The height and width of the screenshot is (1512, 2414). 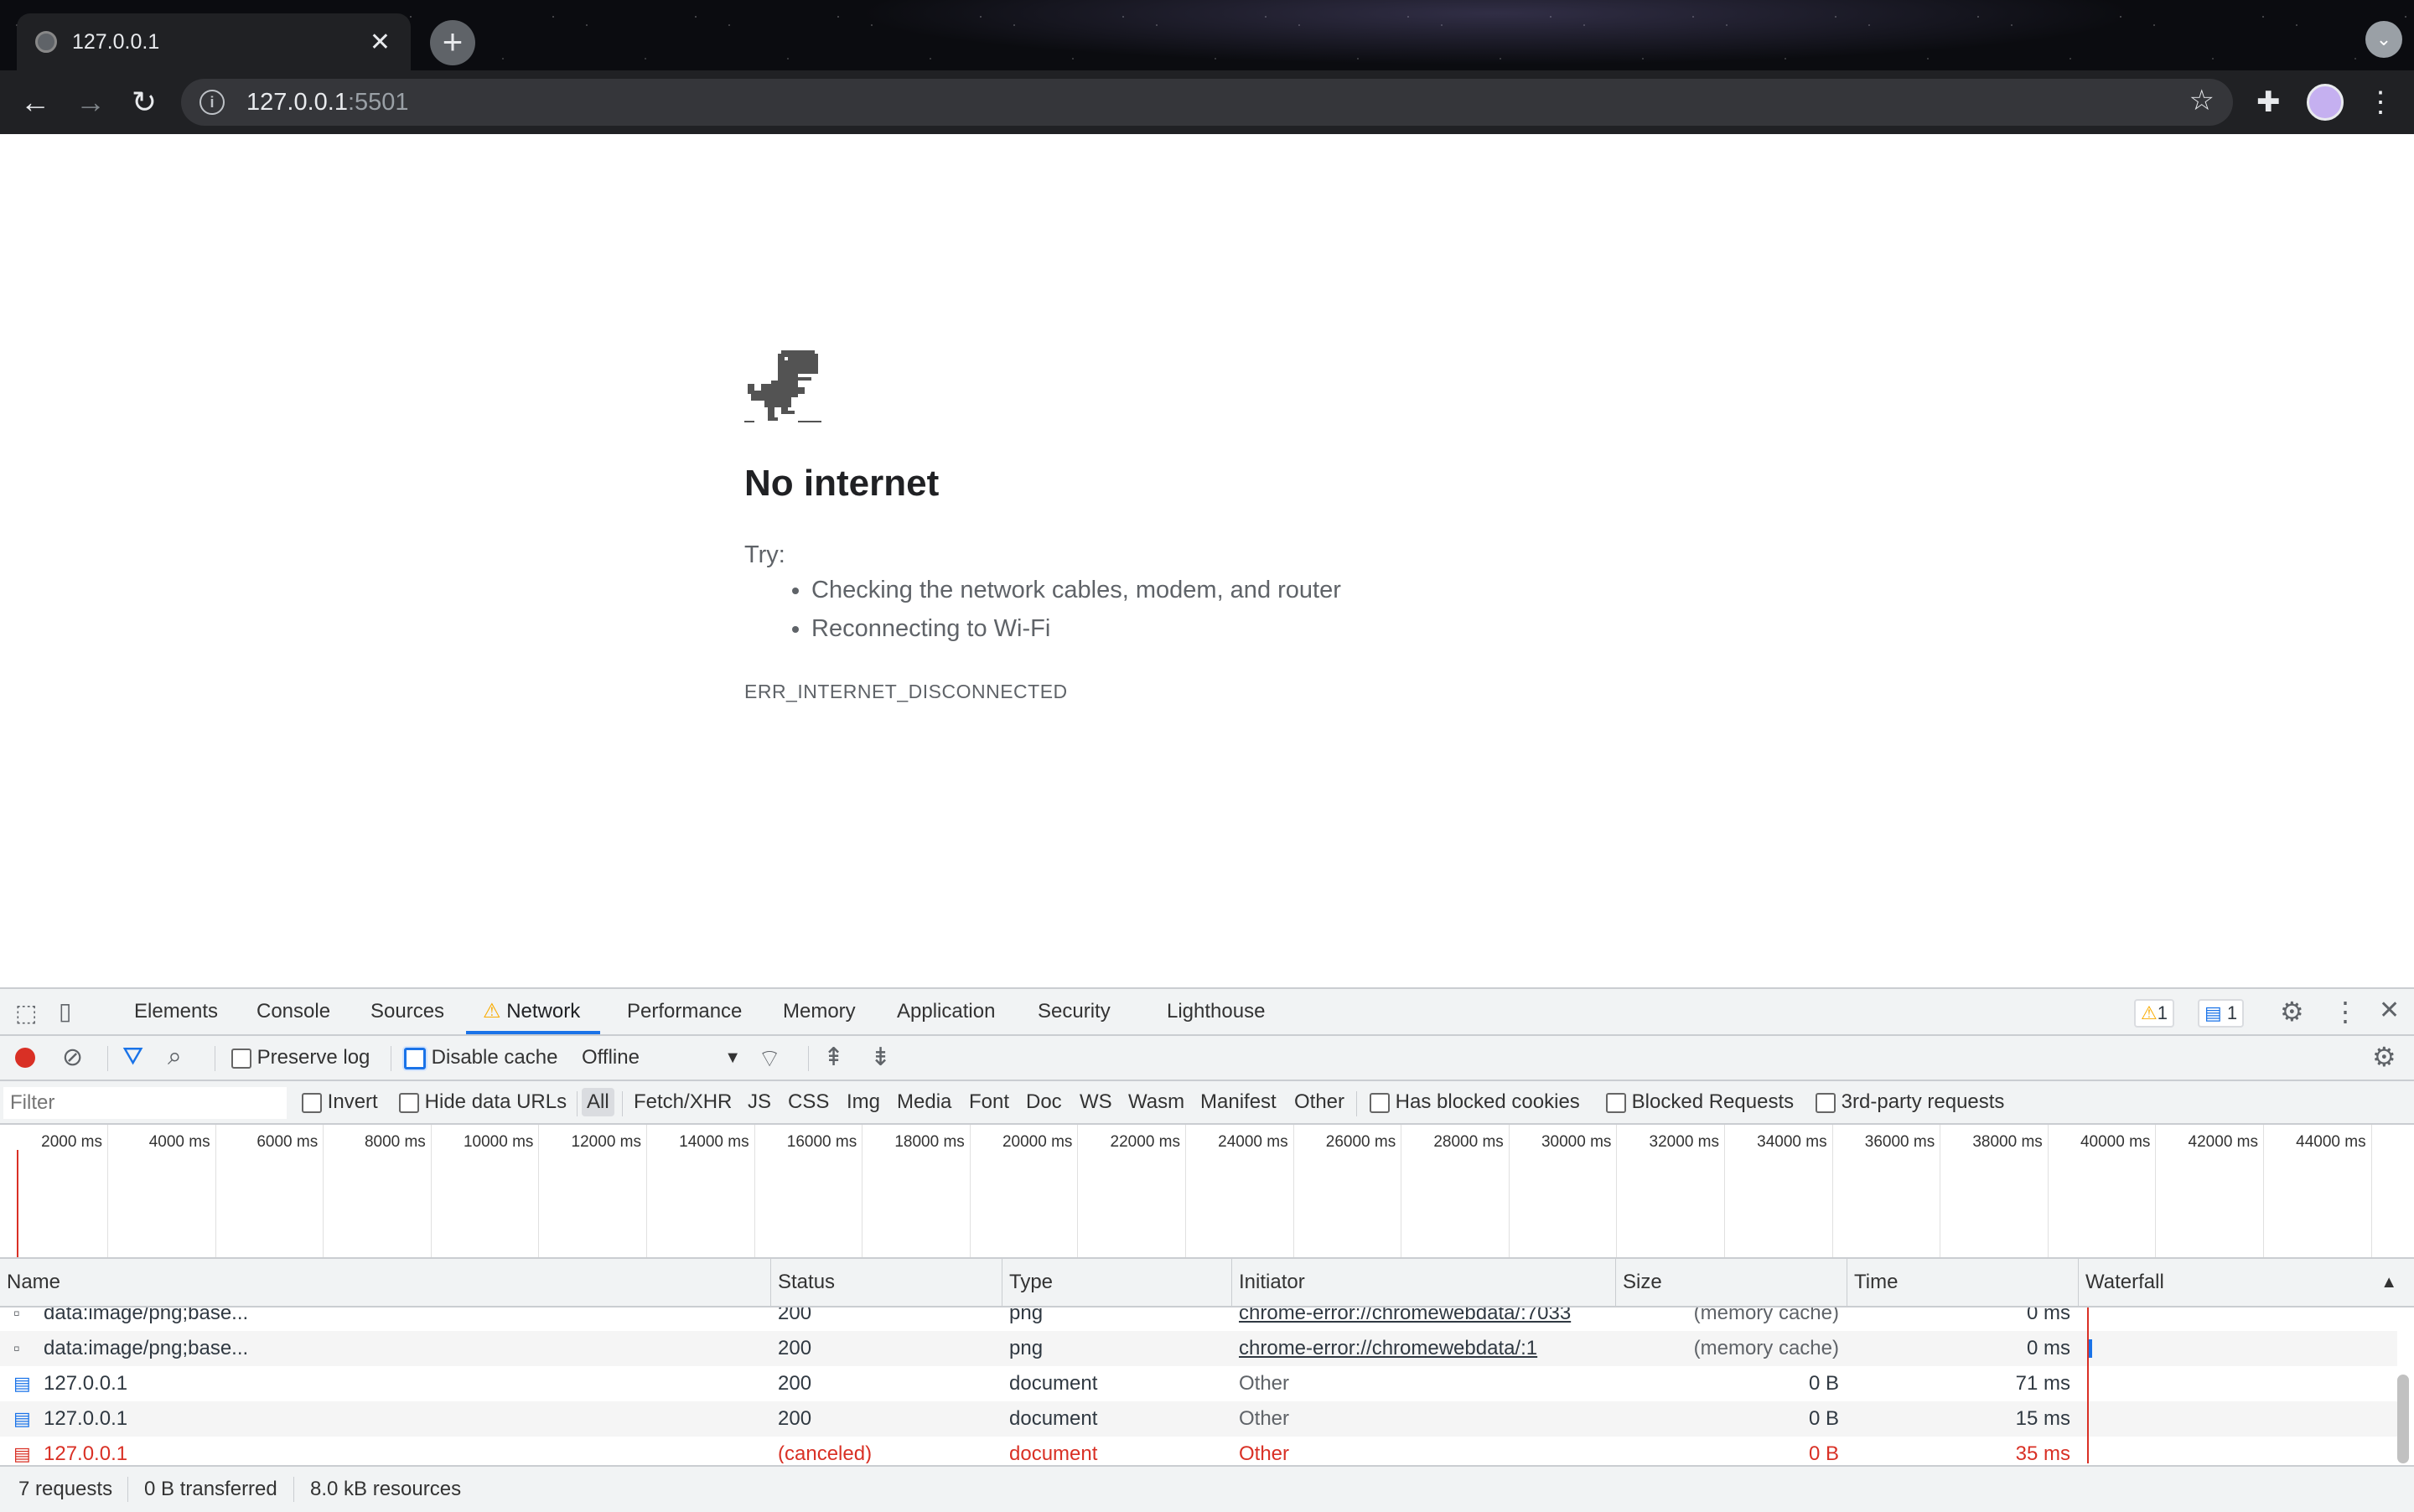 What do you see at coordinates (2384, 39) in the screenshot?
I see `tab-search-icon: ⌄` at bounding box center [2384, 39].